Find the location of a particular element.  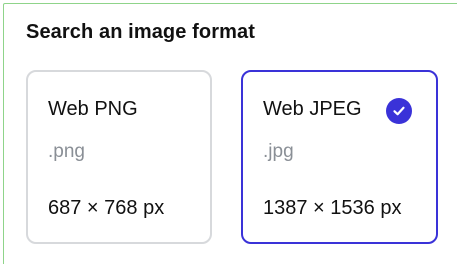

format-name: Web JPEG is located at coordinates (312, 109).